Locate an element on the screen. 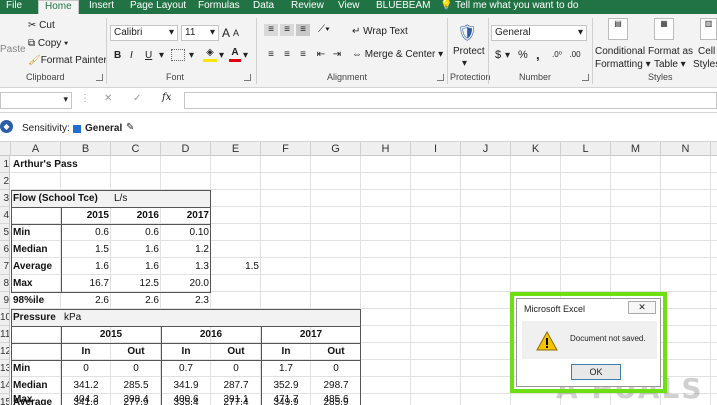 Image resolution: width=717 pixels, height=405 pixels. format-painter-button: 🖌Format Painter is located at coordinates (67, 60).